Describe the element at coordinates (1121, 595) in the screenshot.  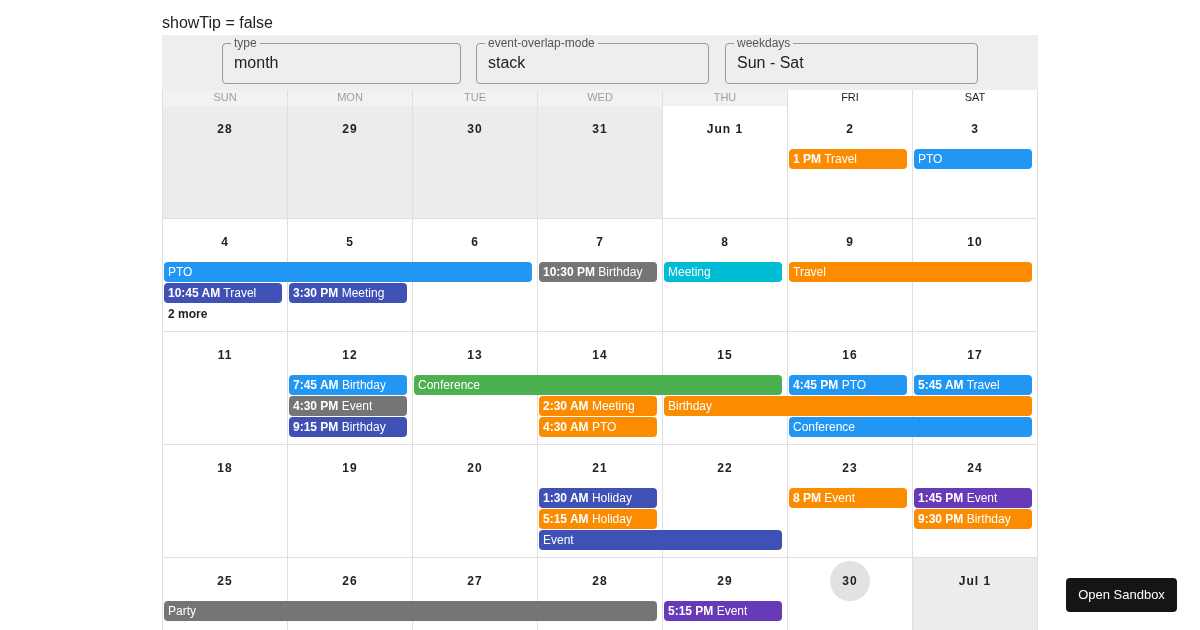
I see `open-sandbox-button: Open Sandbox` at that location.